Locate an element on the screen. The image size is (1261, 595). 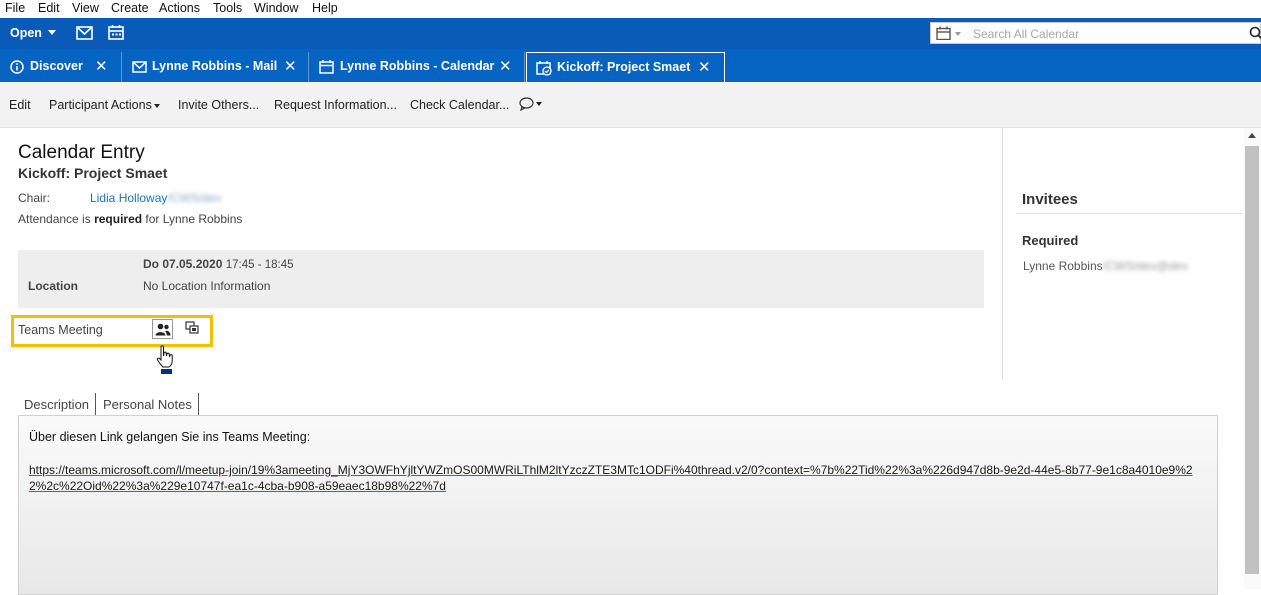
calendar-check-icon is located at coordinates (544, 68).